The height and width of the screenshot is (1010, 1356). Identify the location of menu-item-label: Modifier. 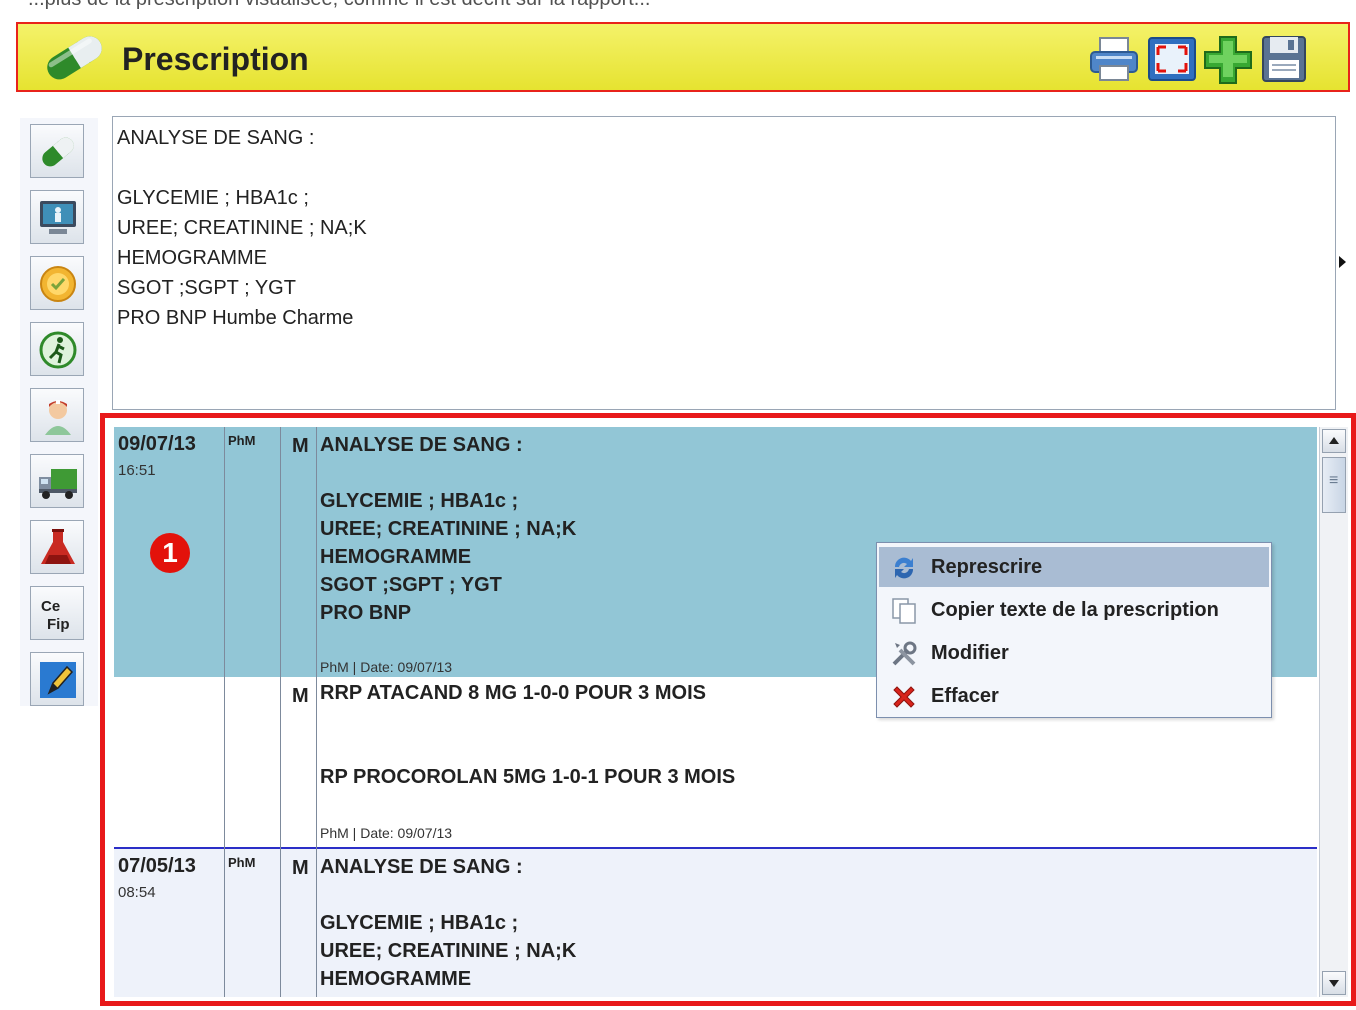
(970, 653).